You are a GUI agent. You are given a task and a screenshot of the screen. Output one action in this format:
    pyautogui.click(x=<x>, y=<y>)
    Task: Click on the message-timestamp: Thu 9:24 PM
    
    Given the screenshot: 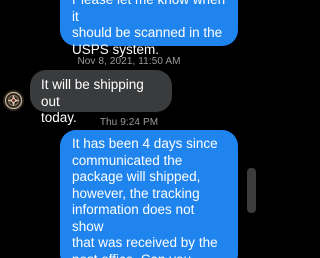 What is the action you would take?
    pyautogui.click(x=129, y=122)
    